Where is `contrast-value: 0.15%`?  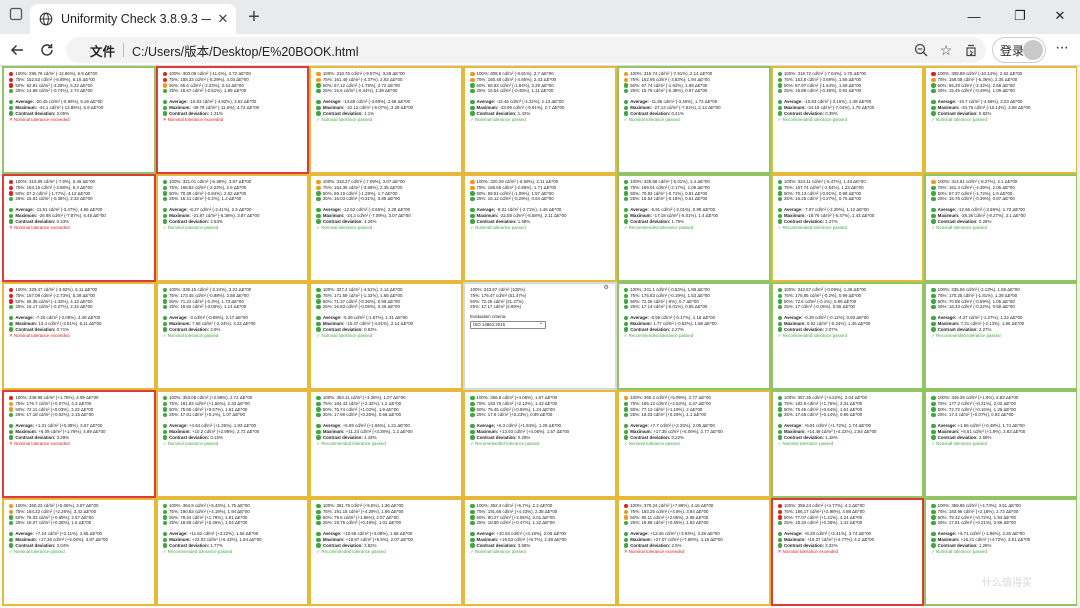
contrast-value: 0.15% is located at coordinates (216, 437).